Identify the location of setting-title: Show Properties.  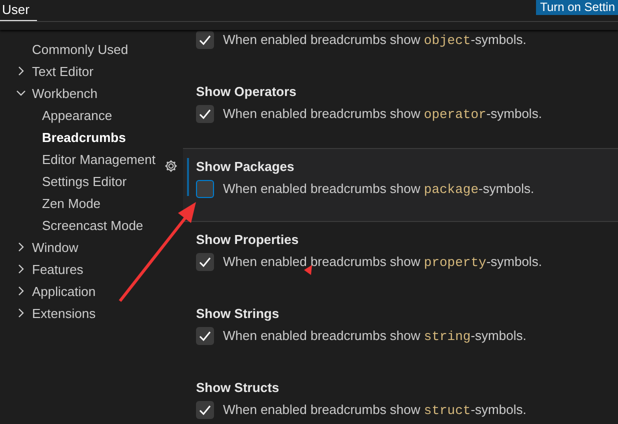
(248, 240).